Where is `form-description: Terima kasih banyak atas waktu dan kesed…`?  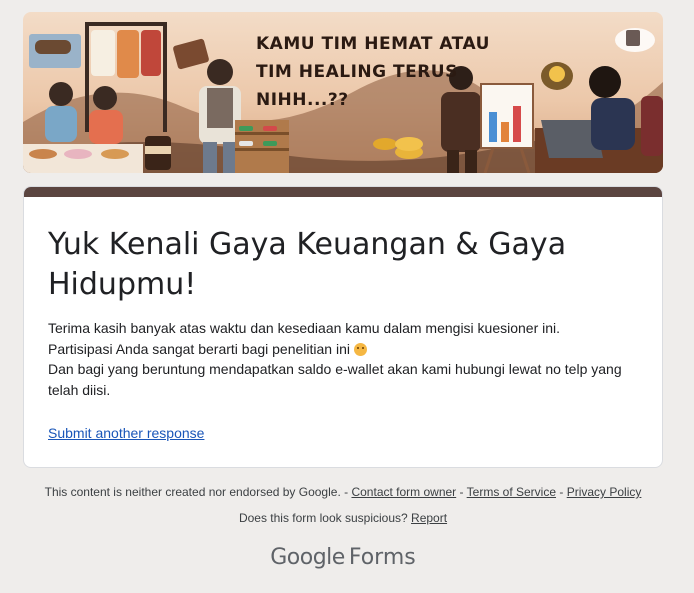
form-description: Terima kasih banyak atas waktu dan kesed… is located at coordinates (345, 359).